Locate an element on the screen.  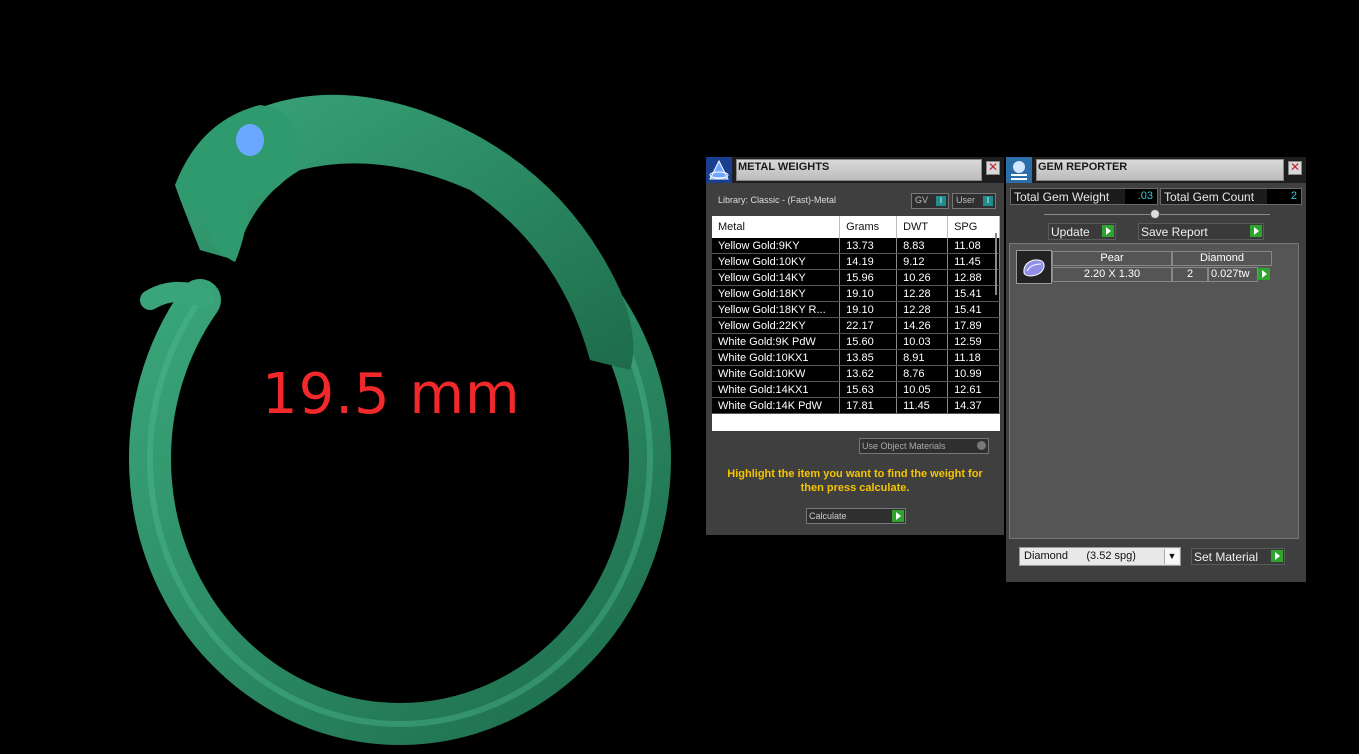
user-label: User is located at coordinates (966, 200).